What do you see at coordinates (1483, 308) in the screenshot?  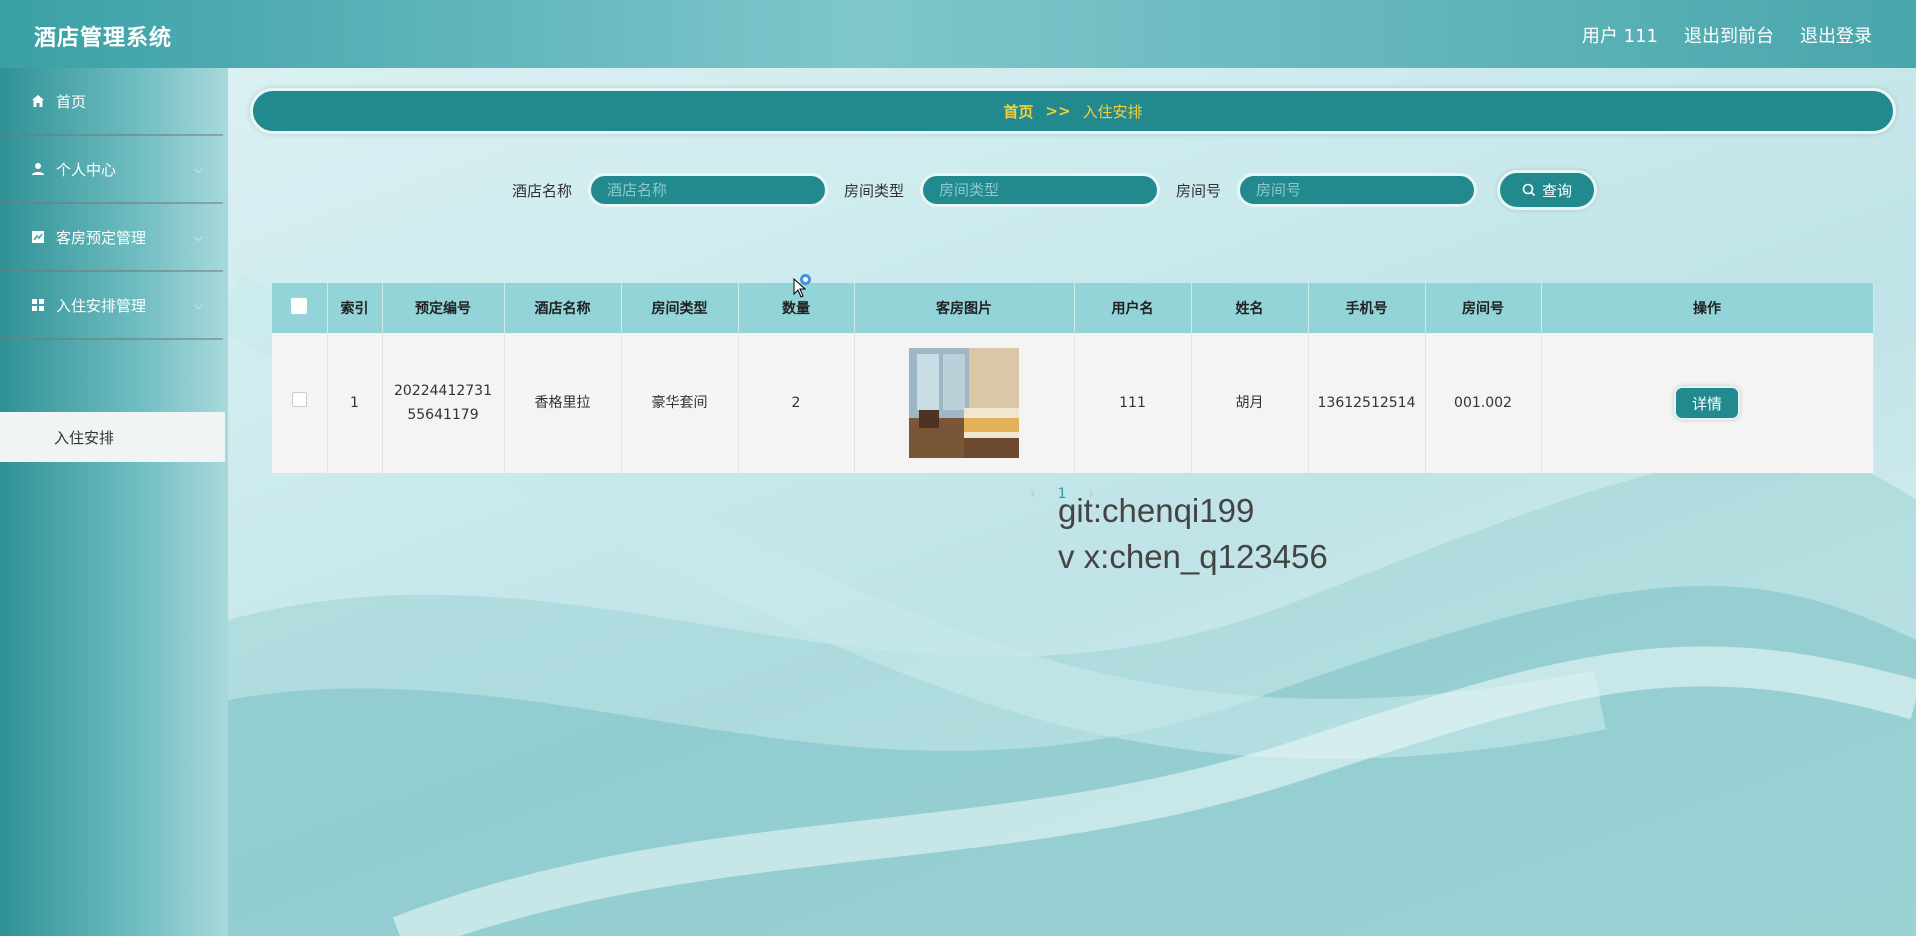 I see `column-header: 房间号` at bounding box center [1483, 308].